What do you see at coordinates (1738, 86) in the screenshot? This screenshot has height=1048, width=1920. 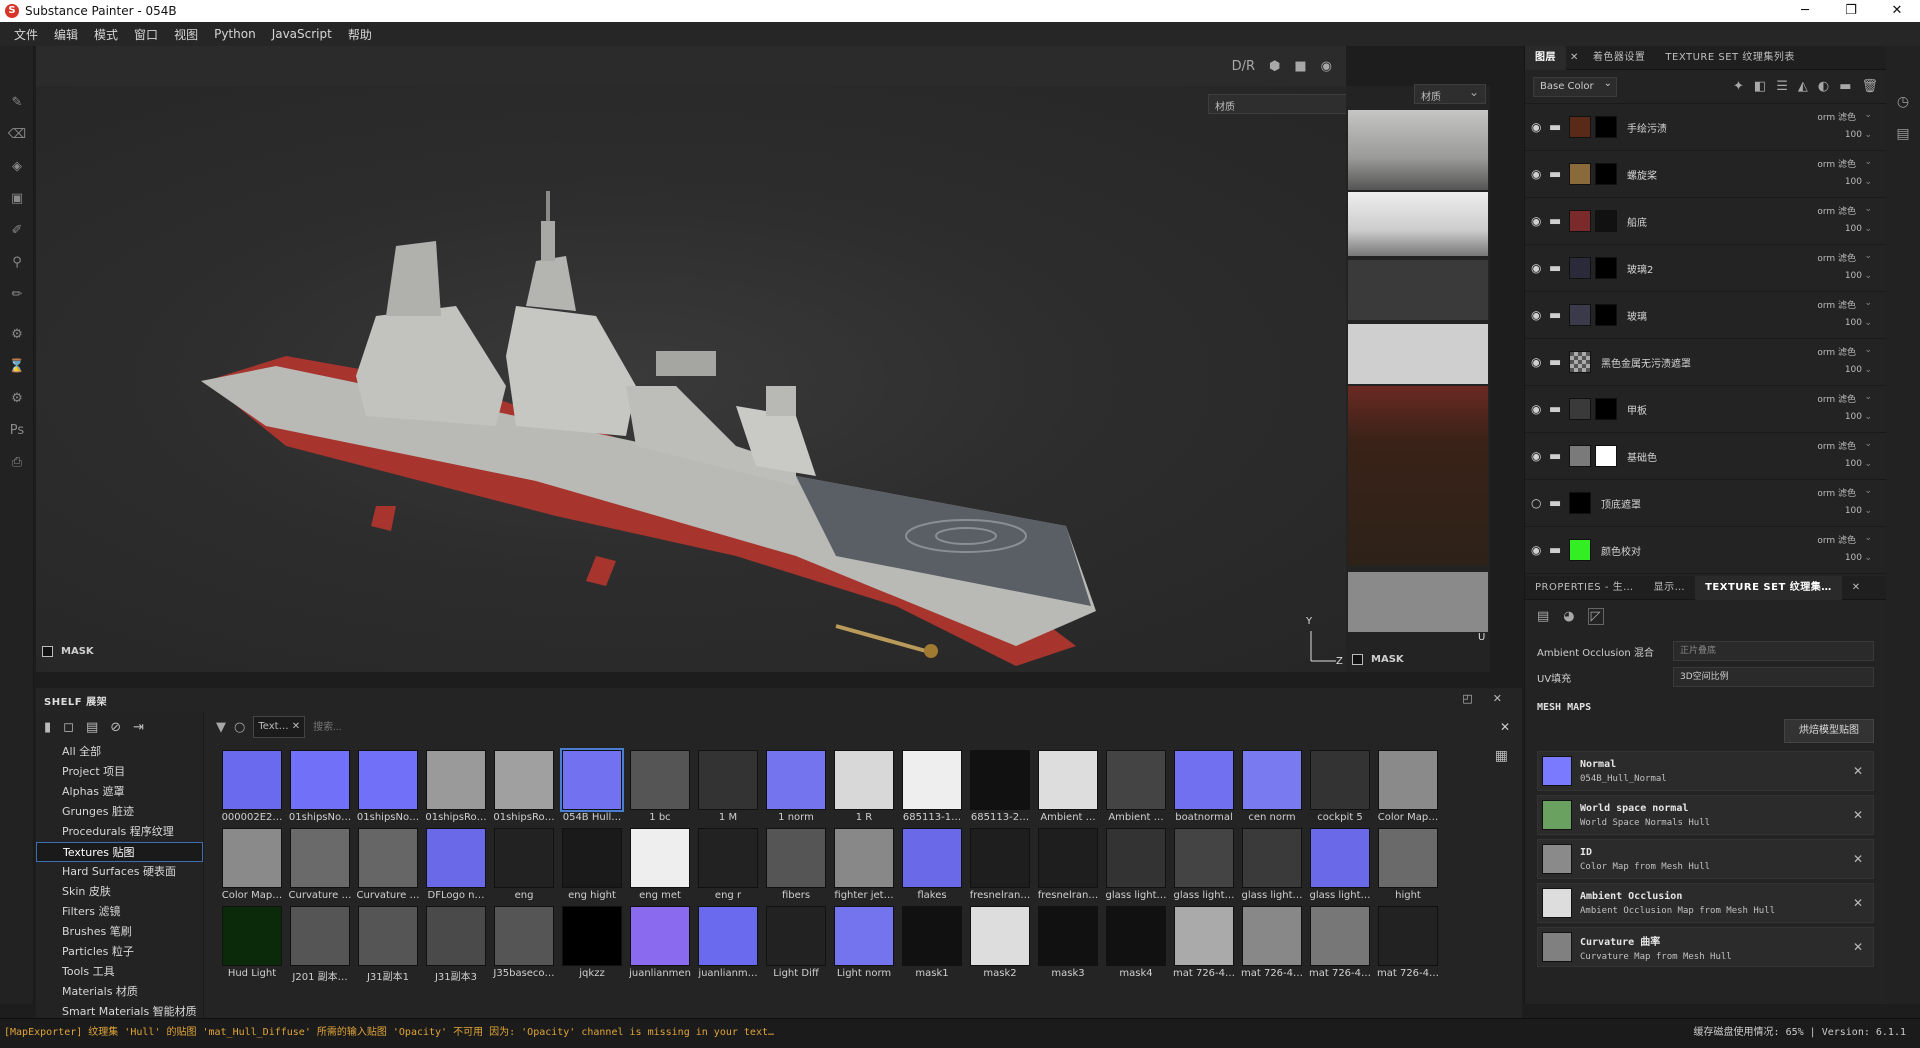 I see `add-effect-icon: ✦` at bounding box center [1738, 86].